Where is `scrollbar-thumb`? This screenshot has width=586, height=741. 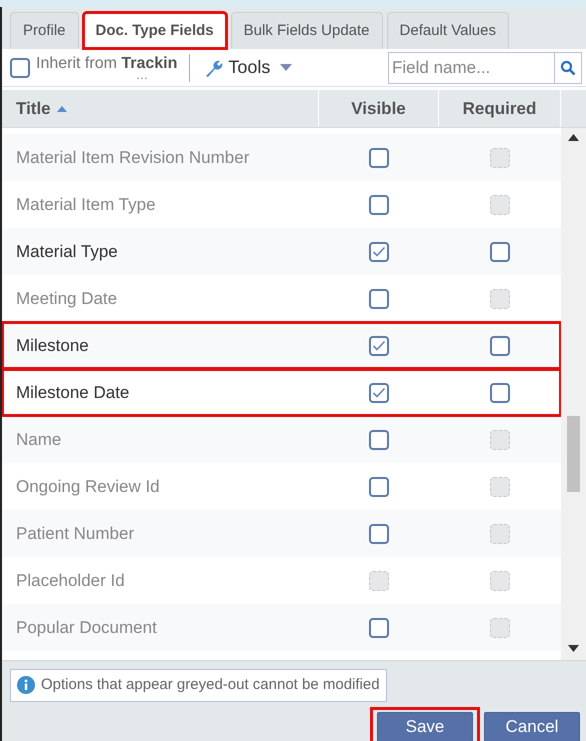 scrollbar-thumb is located at coordinates (573, 454).